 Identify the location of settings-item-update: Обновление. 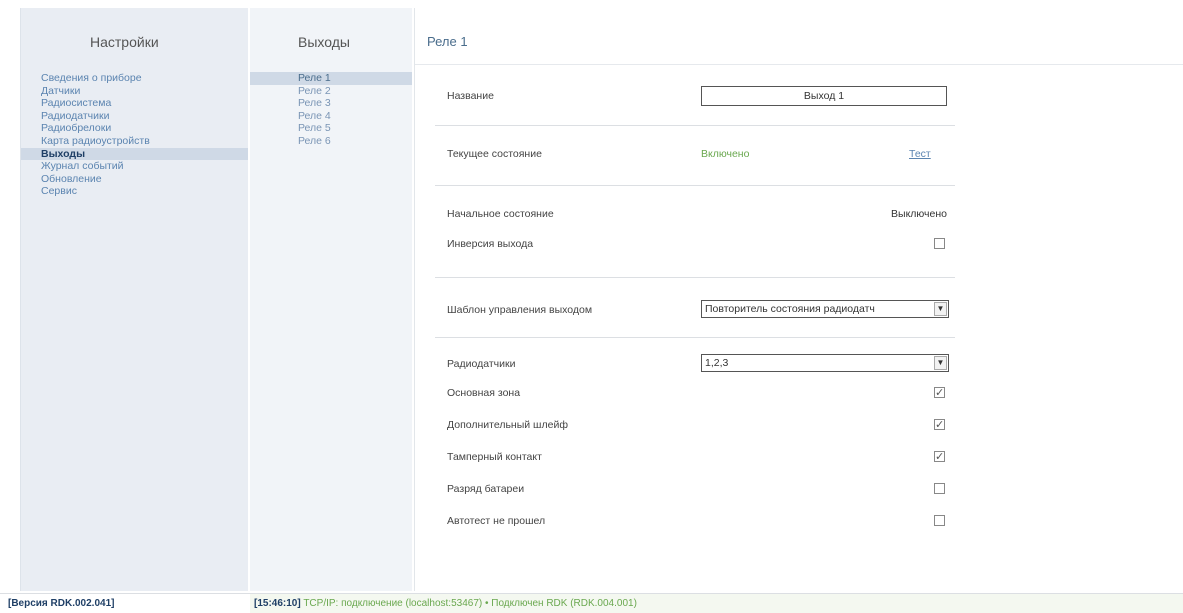
(134, 179).